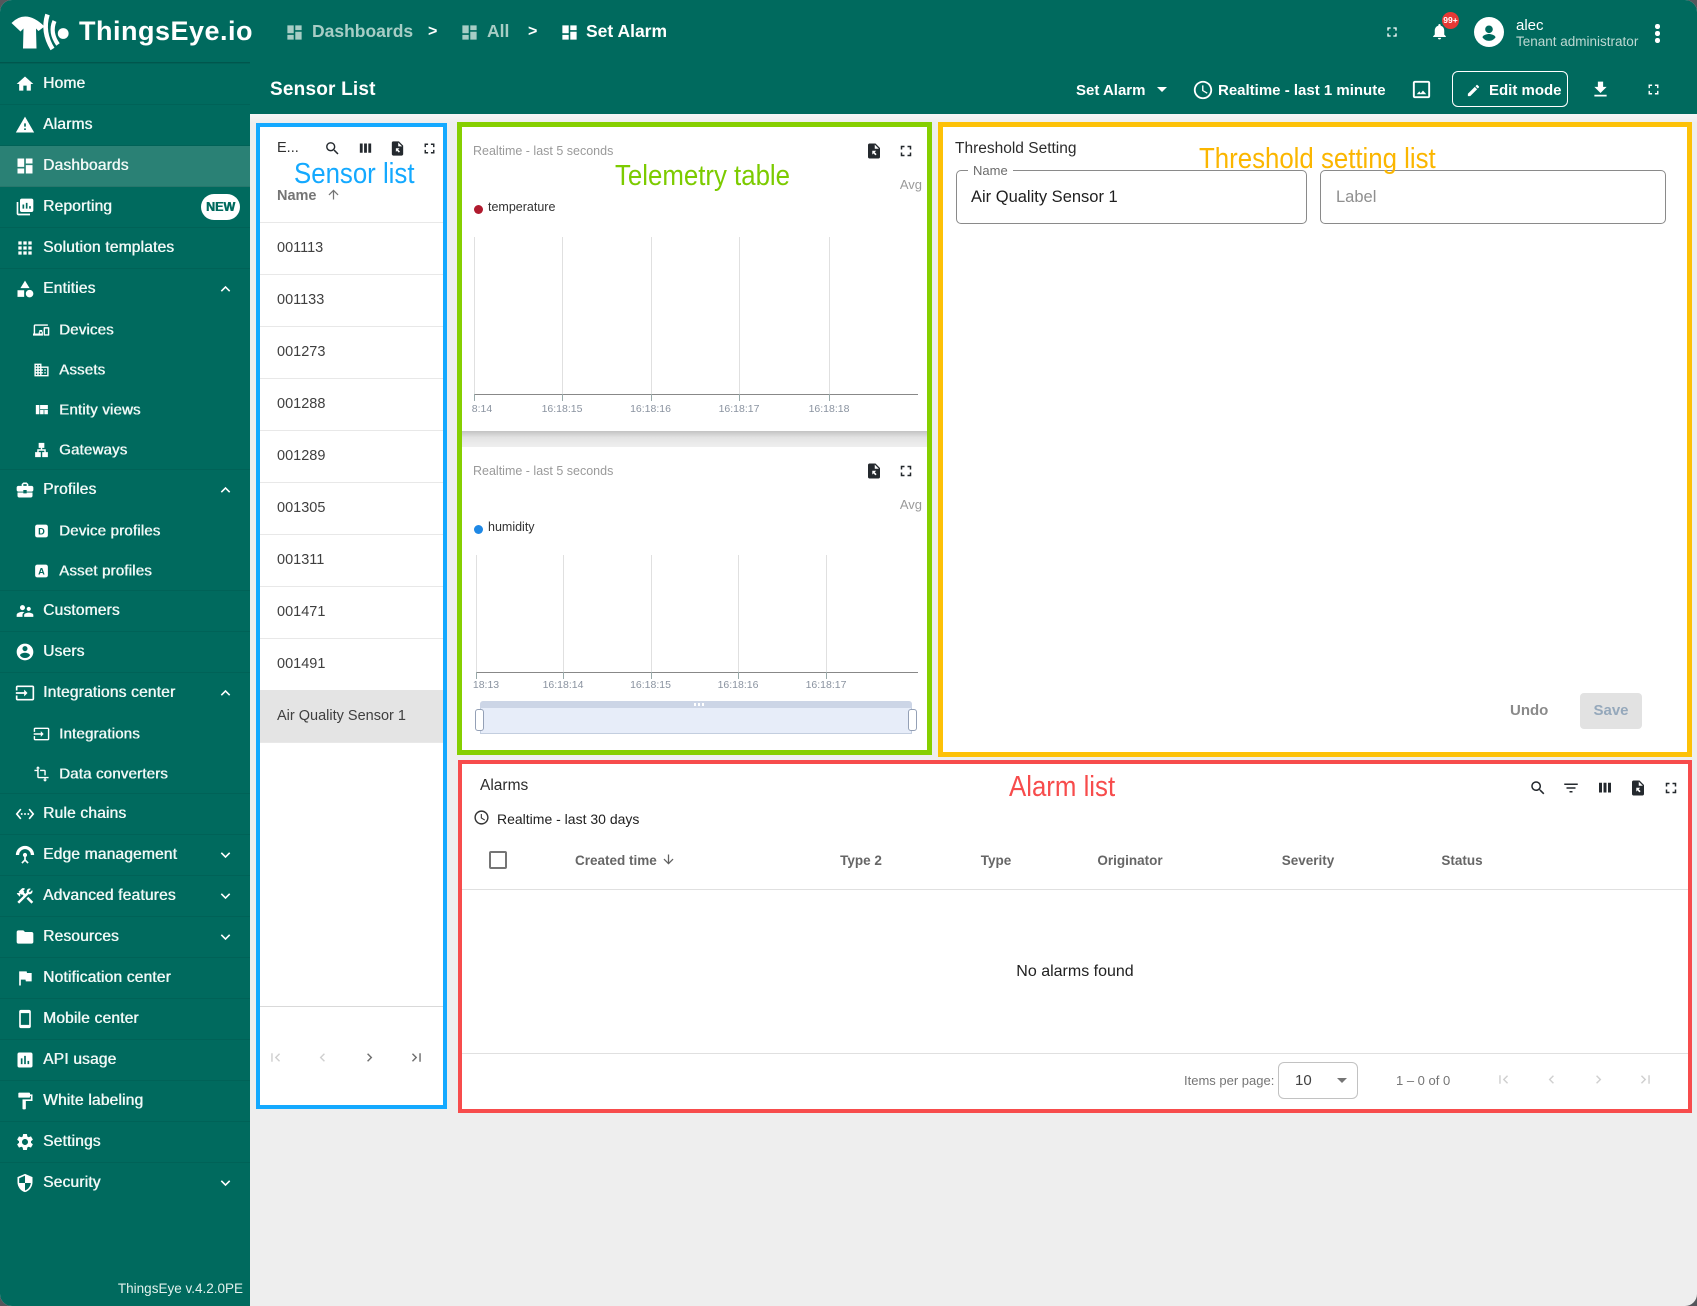 This screenshot has height=1306, width=1697. Describe the element at coordinates (41, 531) in the screenshot. I see `svg-text: D` at that location.